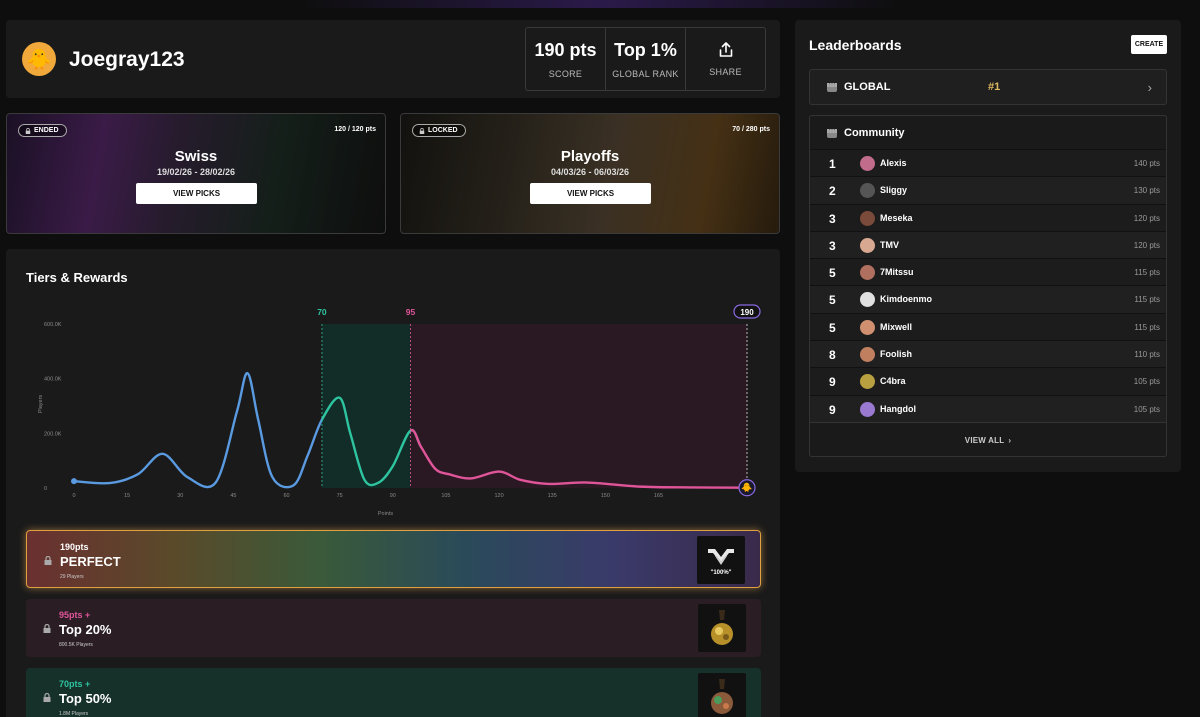  I want to click on leaderboard-row: 3 TMV 120 pts, so click(988, 244).